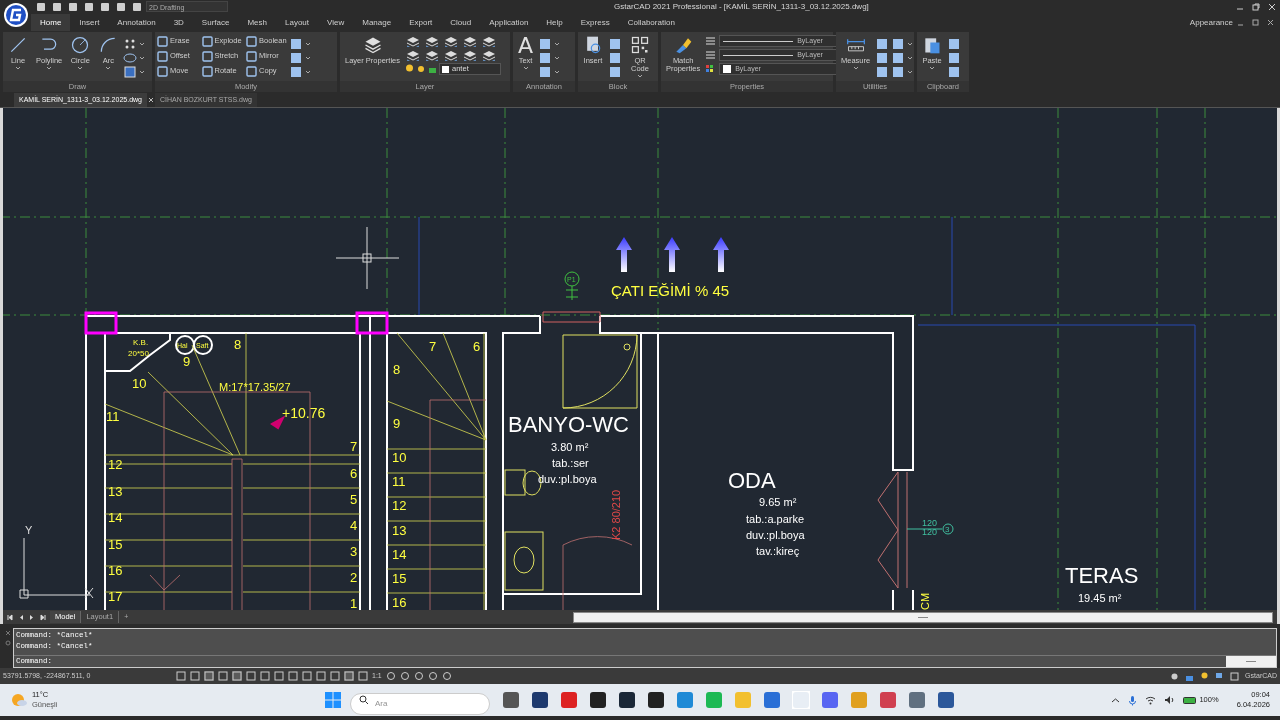 This screenshot has height=720, width=1280. Describe the element at coordinates (1170, 700) in the screenshot. I see `speaker-icon` at that location.